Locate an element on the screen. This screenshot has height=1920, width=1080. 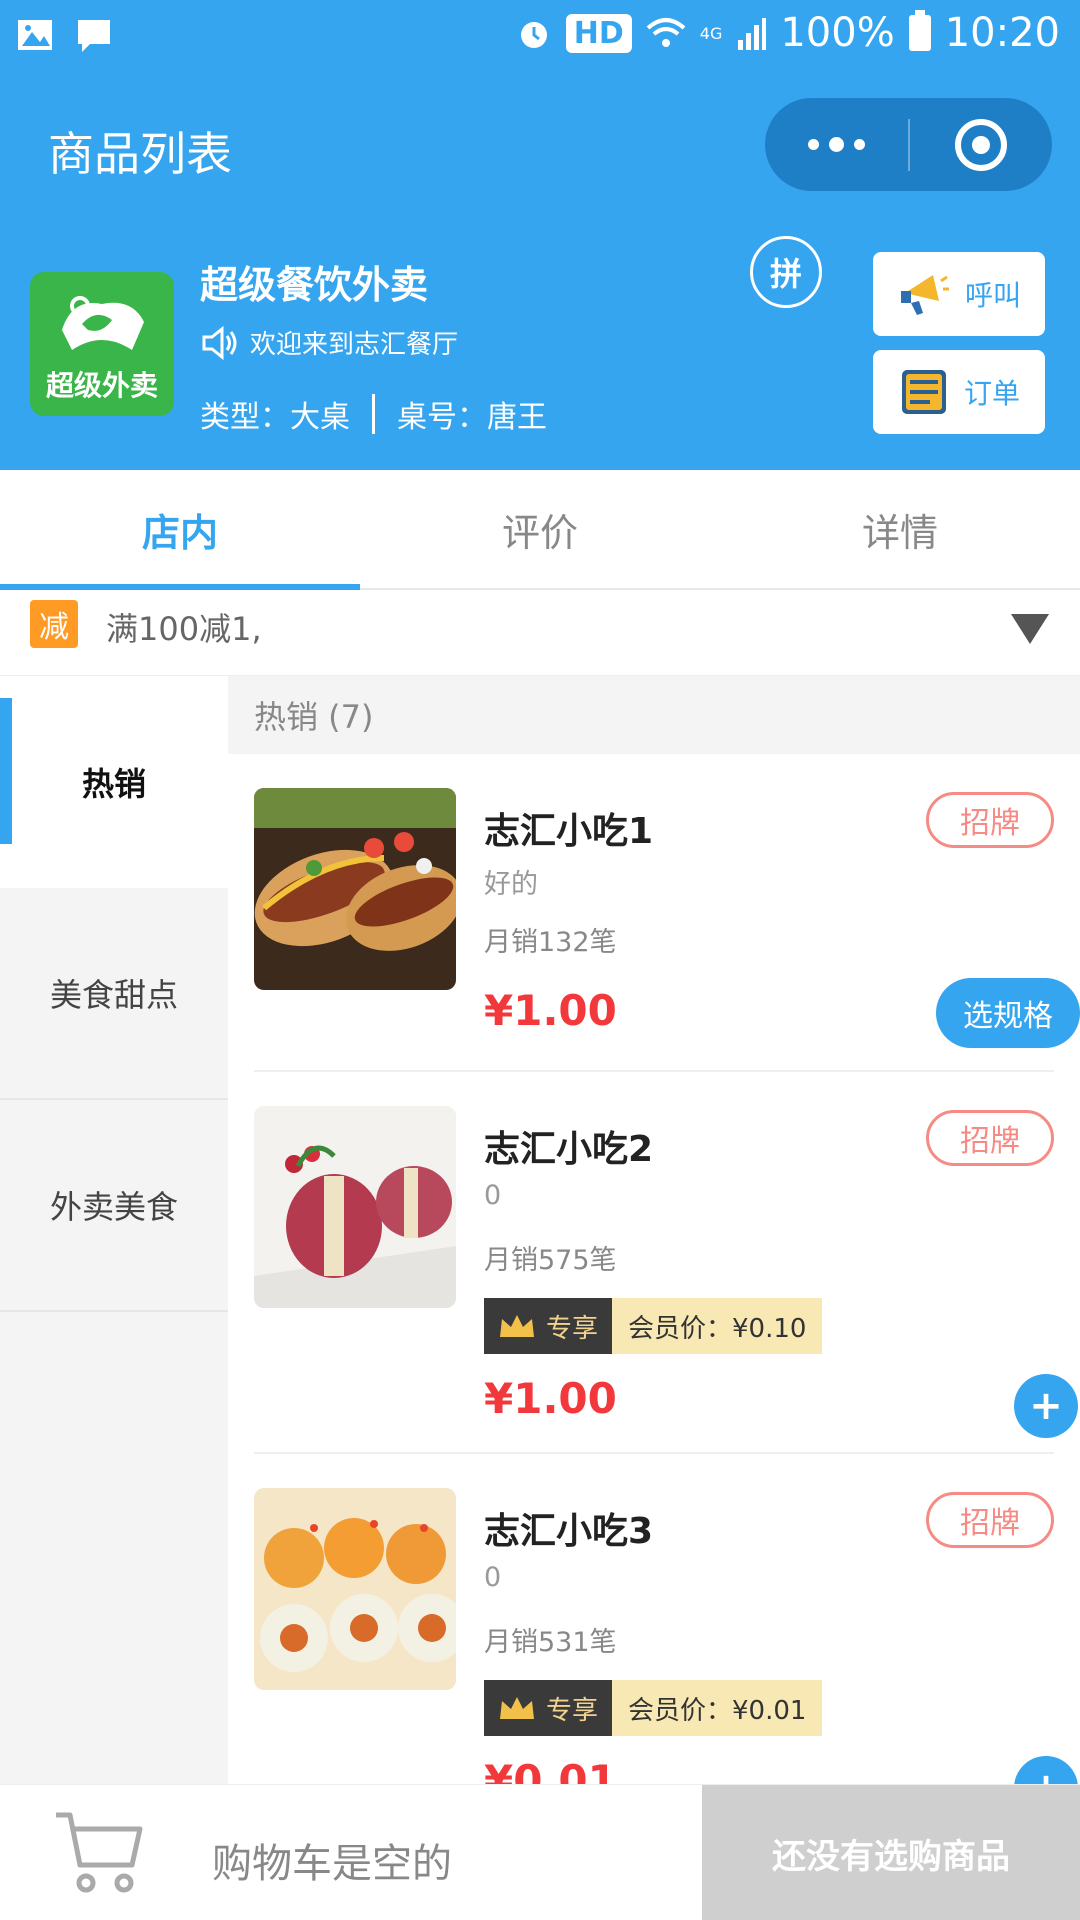
nav-bar: 商品列表 is located at coordinates (540, 149).